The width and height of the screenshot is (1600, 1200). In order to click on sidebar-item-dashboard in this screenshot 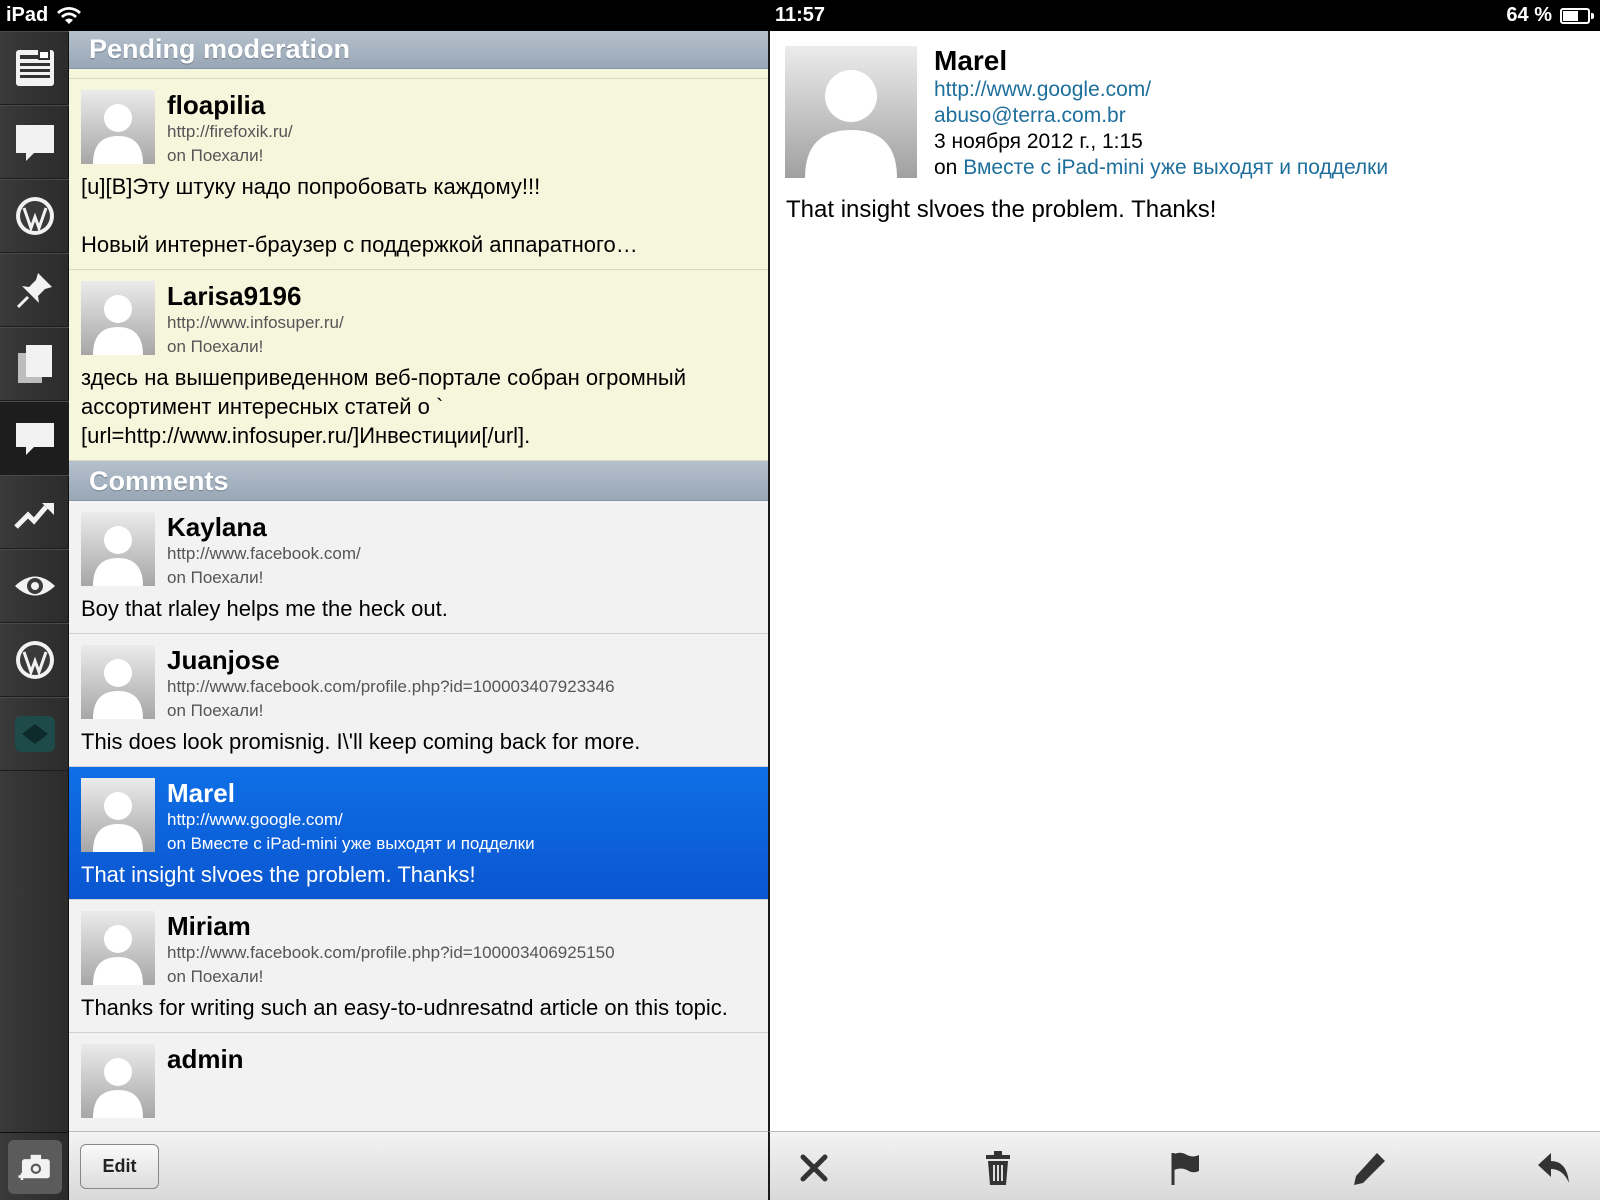, I will do `click(34, 660)`.